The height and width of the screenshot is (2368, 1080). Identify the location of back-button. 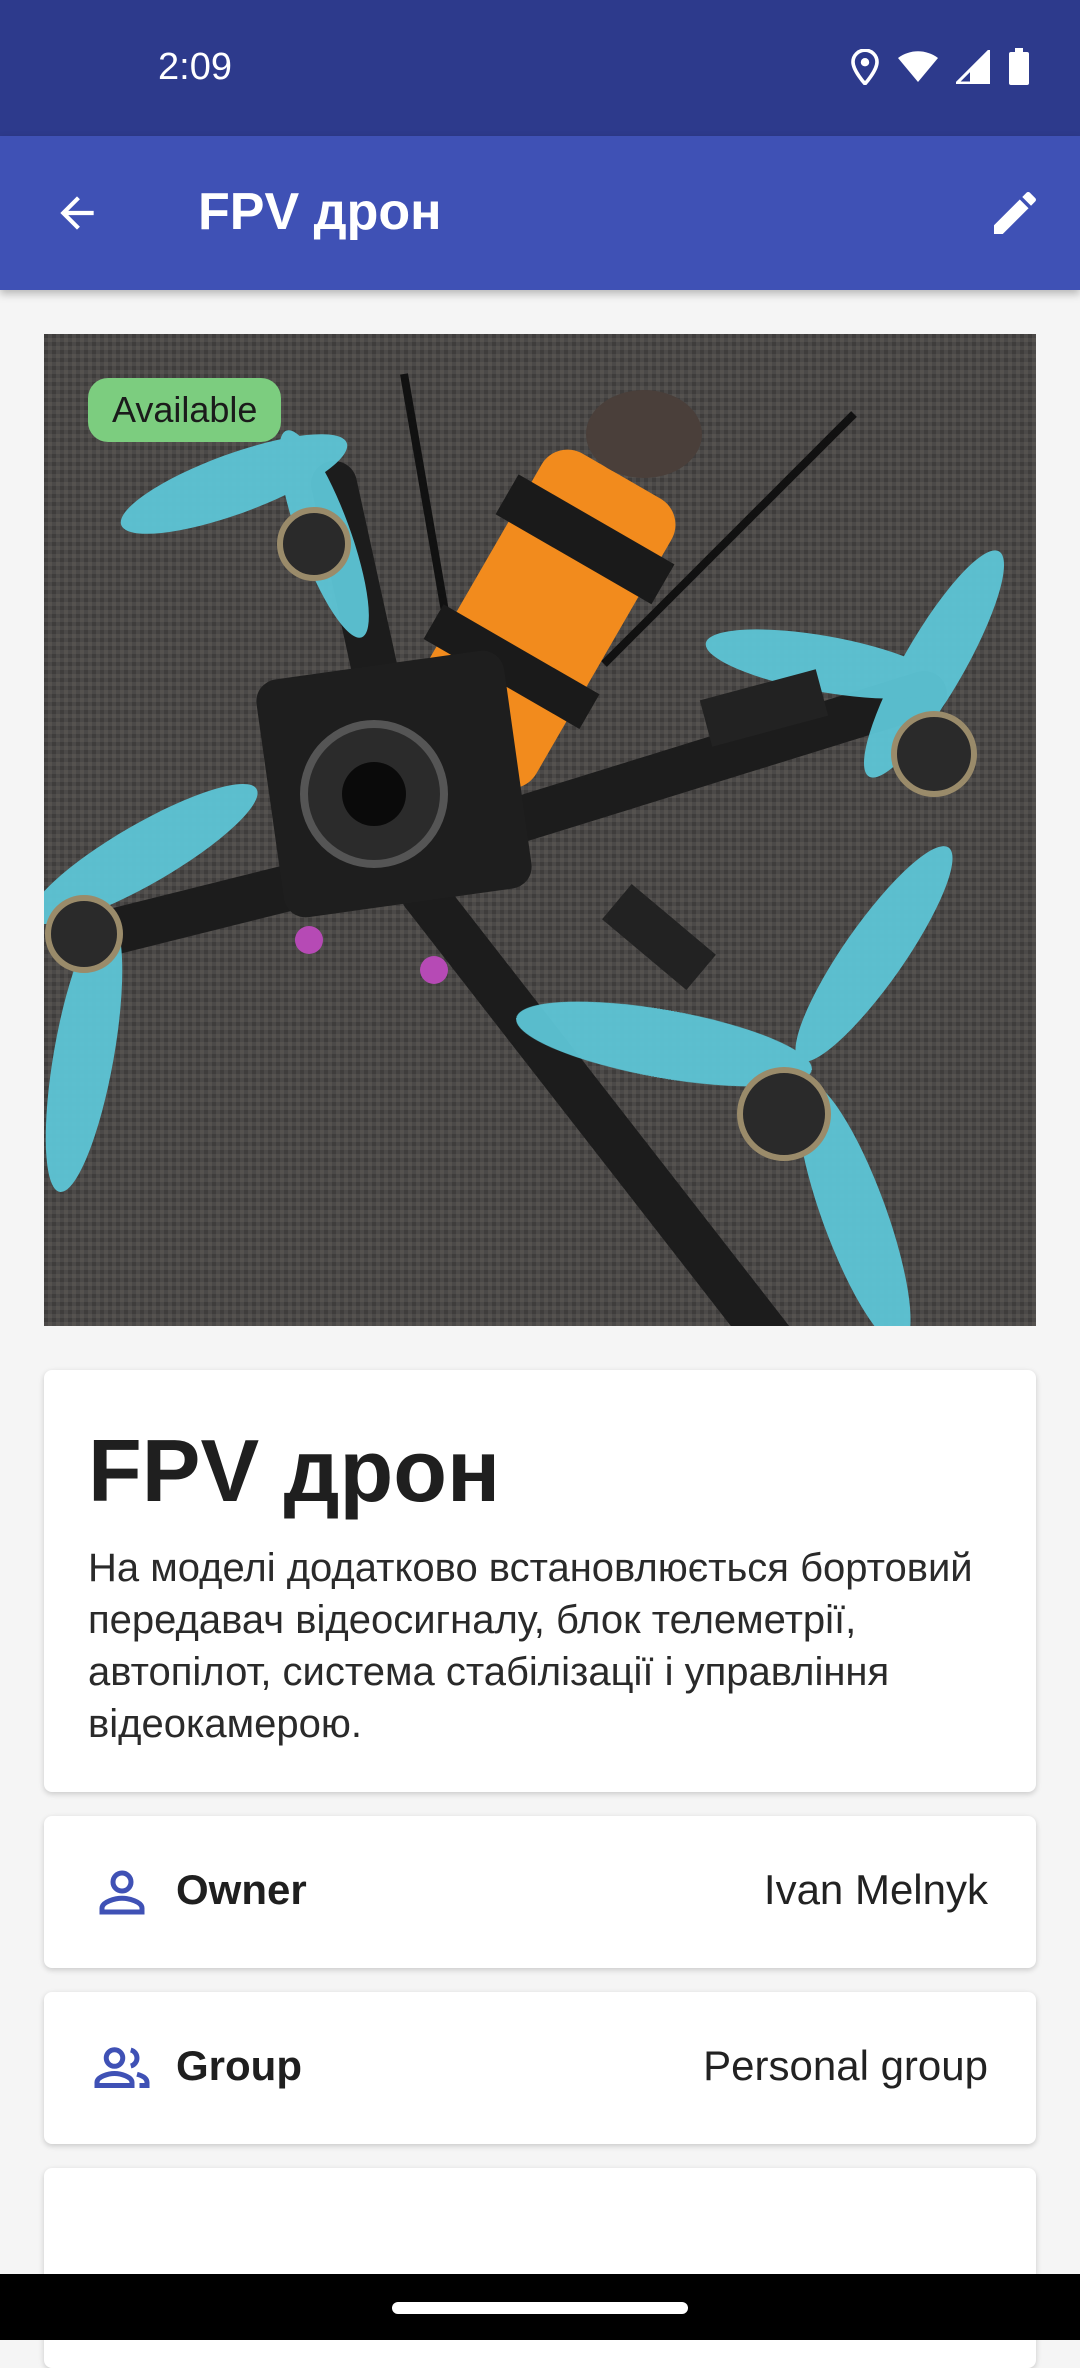
(77, 213).